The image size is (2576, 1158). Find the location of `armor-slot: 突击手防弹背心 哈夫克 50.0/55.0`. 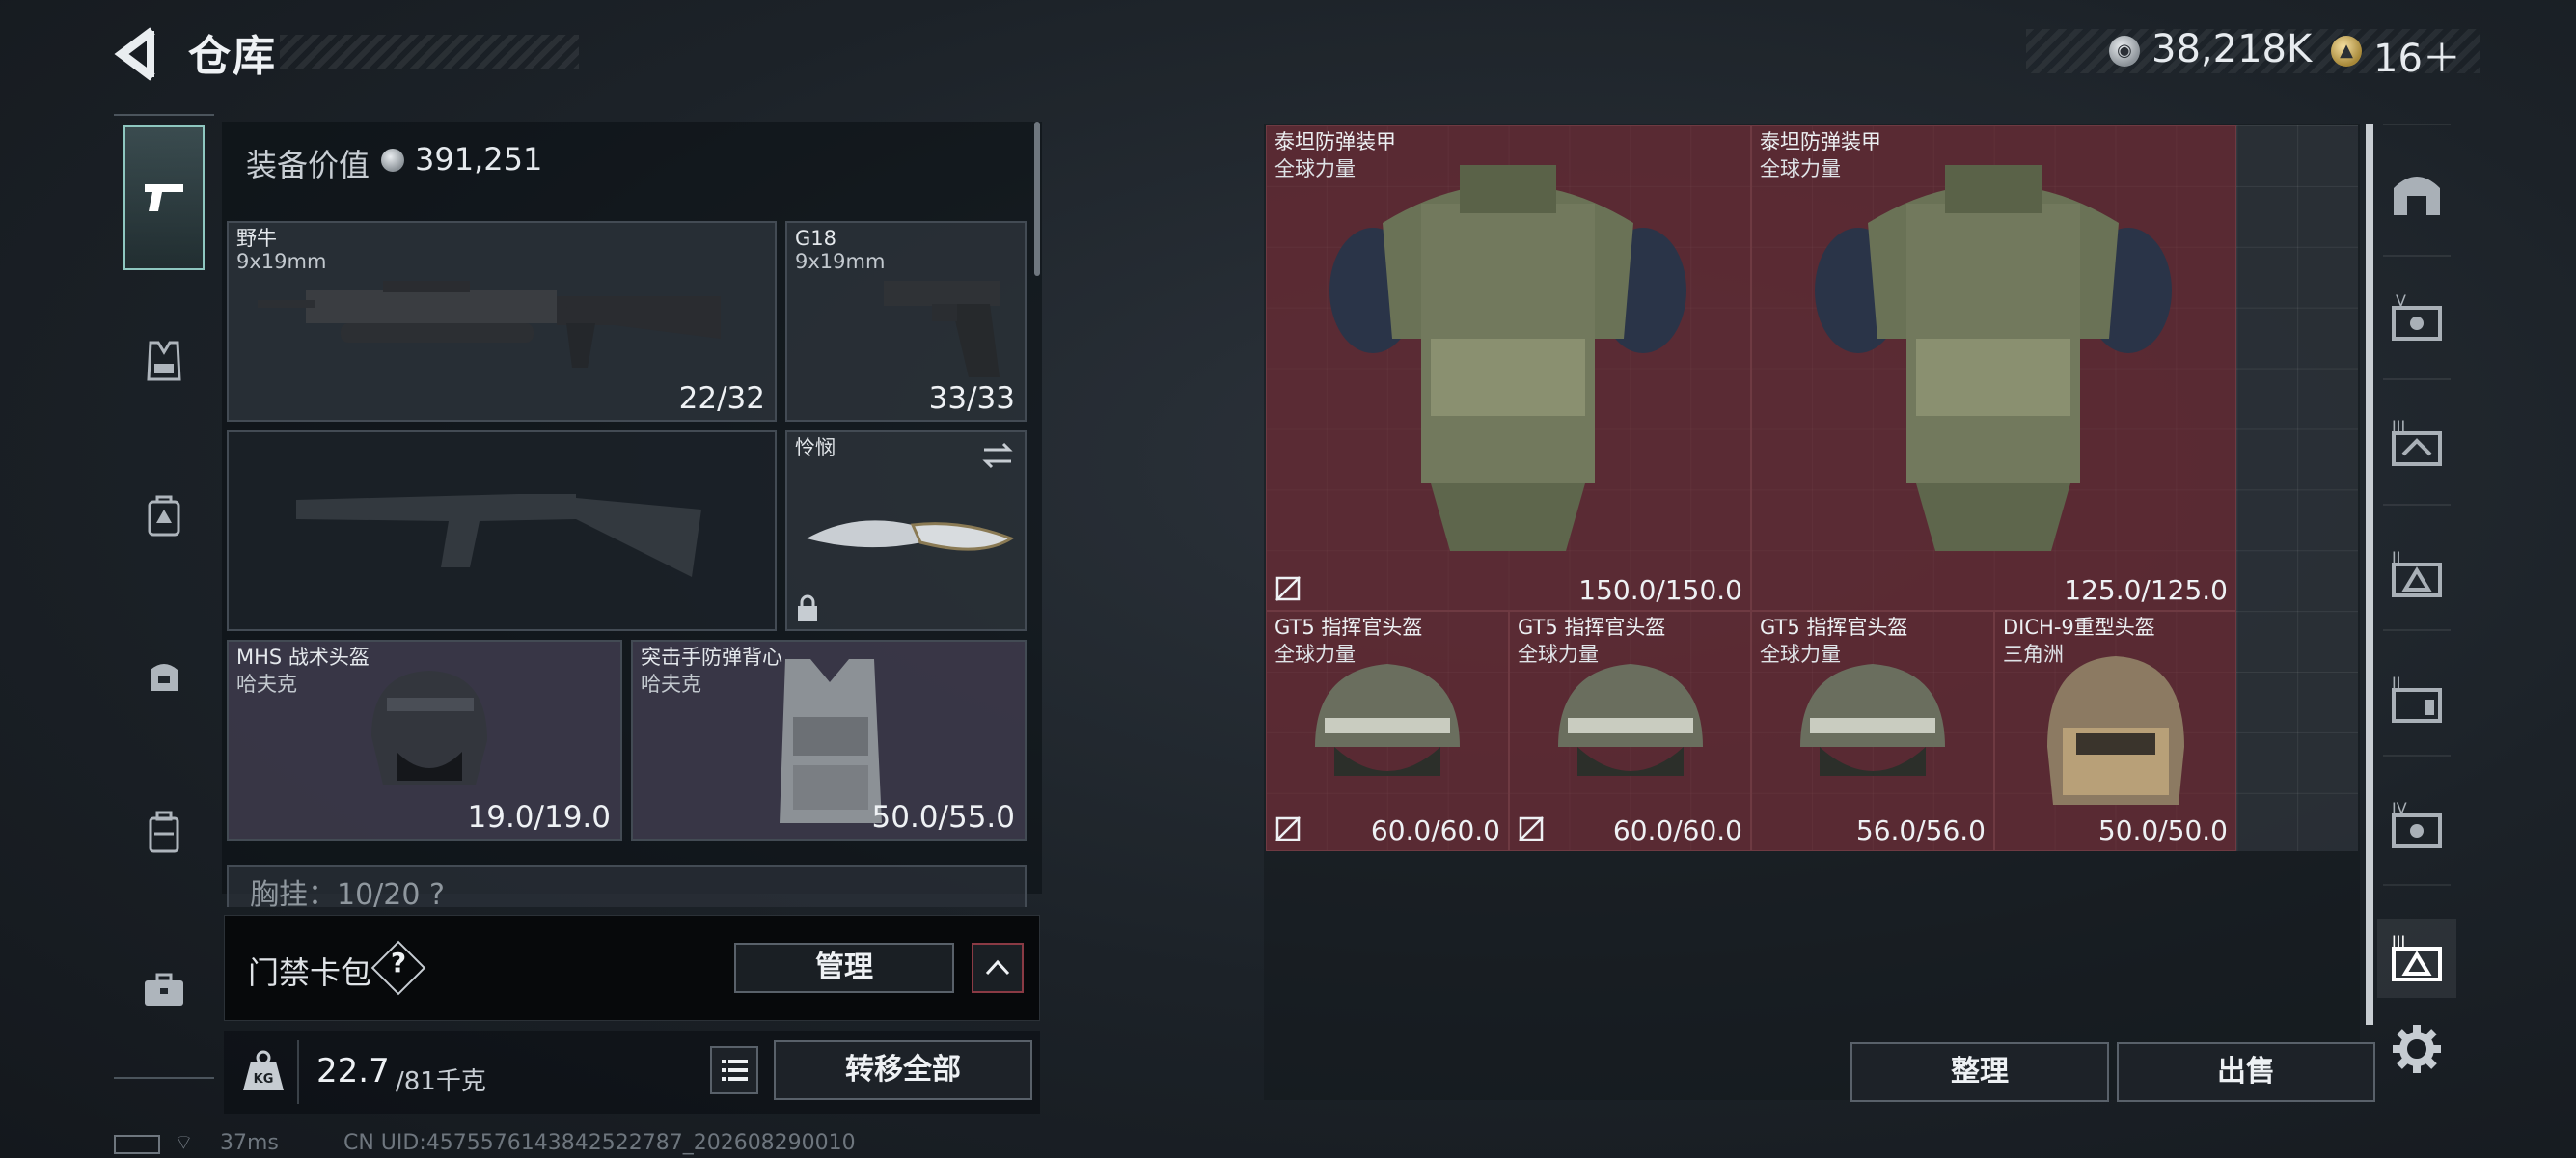

armor-slot: 突击手防弹背心 哈夫克 50.0/55.0 is located at coordinates (829, 740).